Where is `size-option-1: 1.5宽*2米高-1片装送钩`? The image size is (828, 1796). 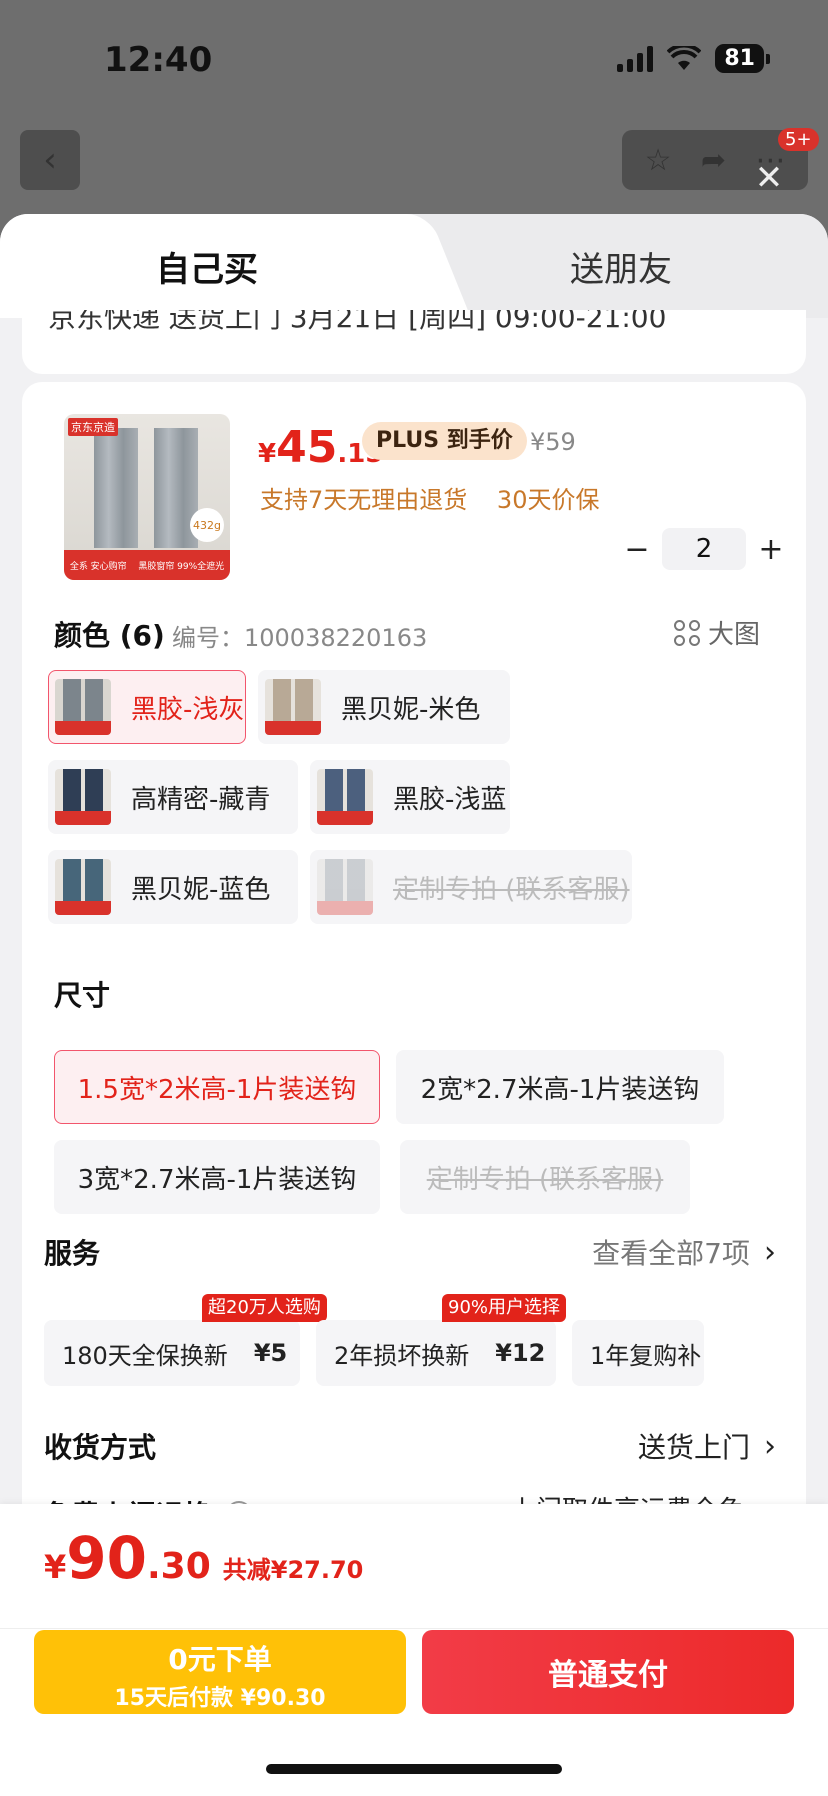
size-option-1: 1.5宽*2米高-1片装送钩 is located at coordinates (217, 1087).